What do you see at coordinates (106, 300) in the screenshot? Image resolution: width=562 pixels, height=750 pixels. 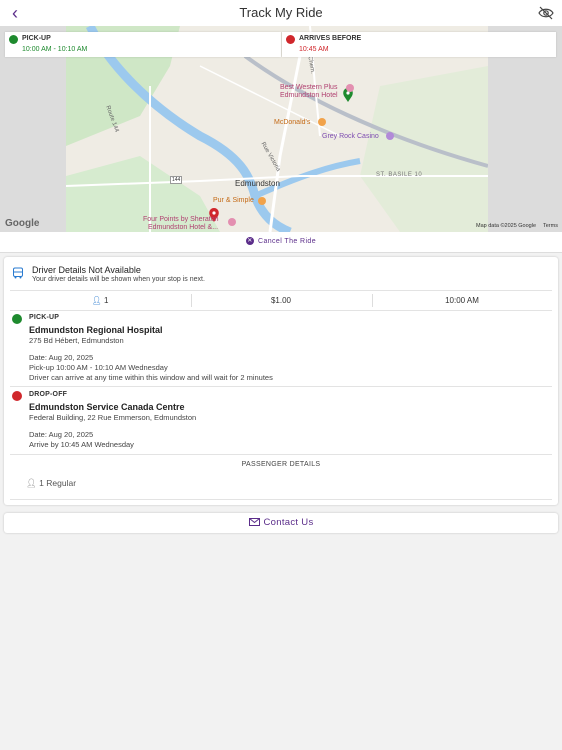 I see `stat-passengers-value: 1` at bounding box center [106, 300].